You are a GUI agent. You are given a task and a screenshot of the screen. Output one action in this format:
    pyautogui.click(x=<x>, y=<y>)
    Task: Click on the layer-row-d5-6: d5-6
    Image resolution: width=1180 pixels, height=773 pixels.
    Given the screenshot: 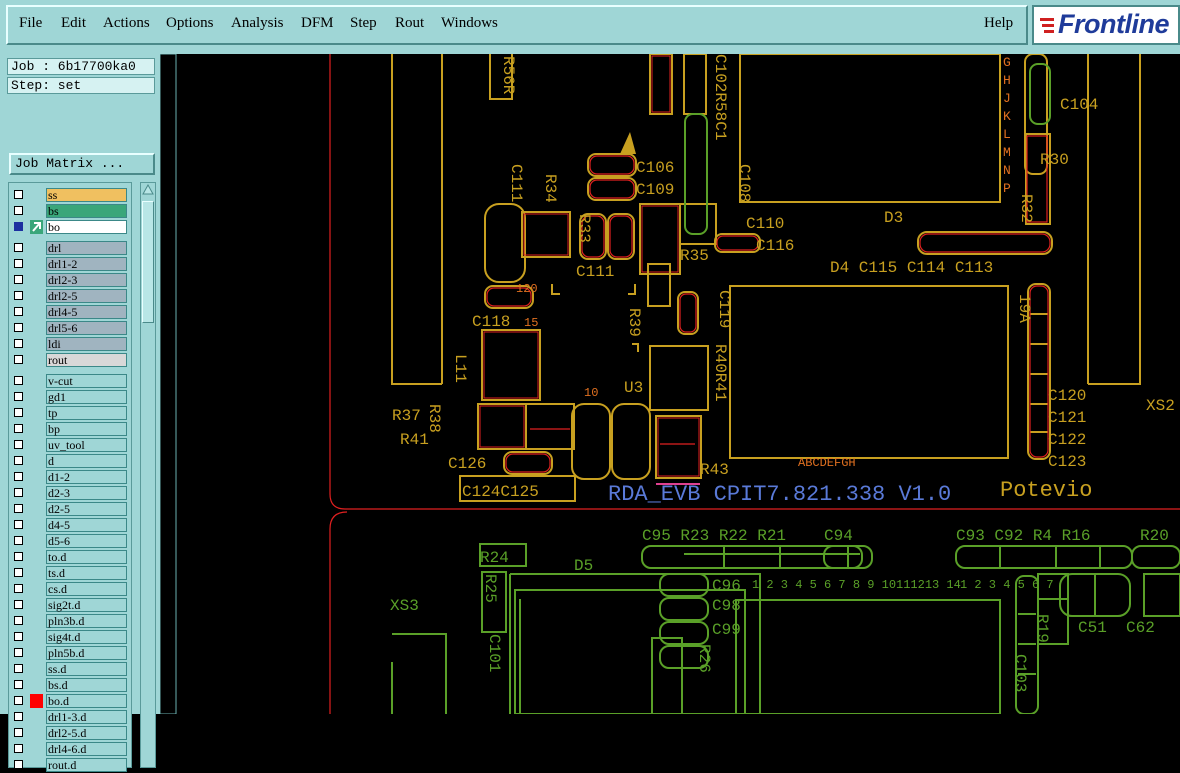 What is the action you would take?
    pyautogui.click(x=70, y=541)
    